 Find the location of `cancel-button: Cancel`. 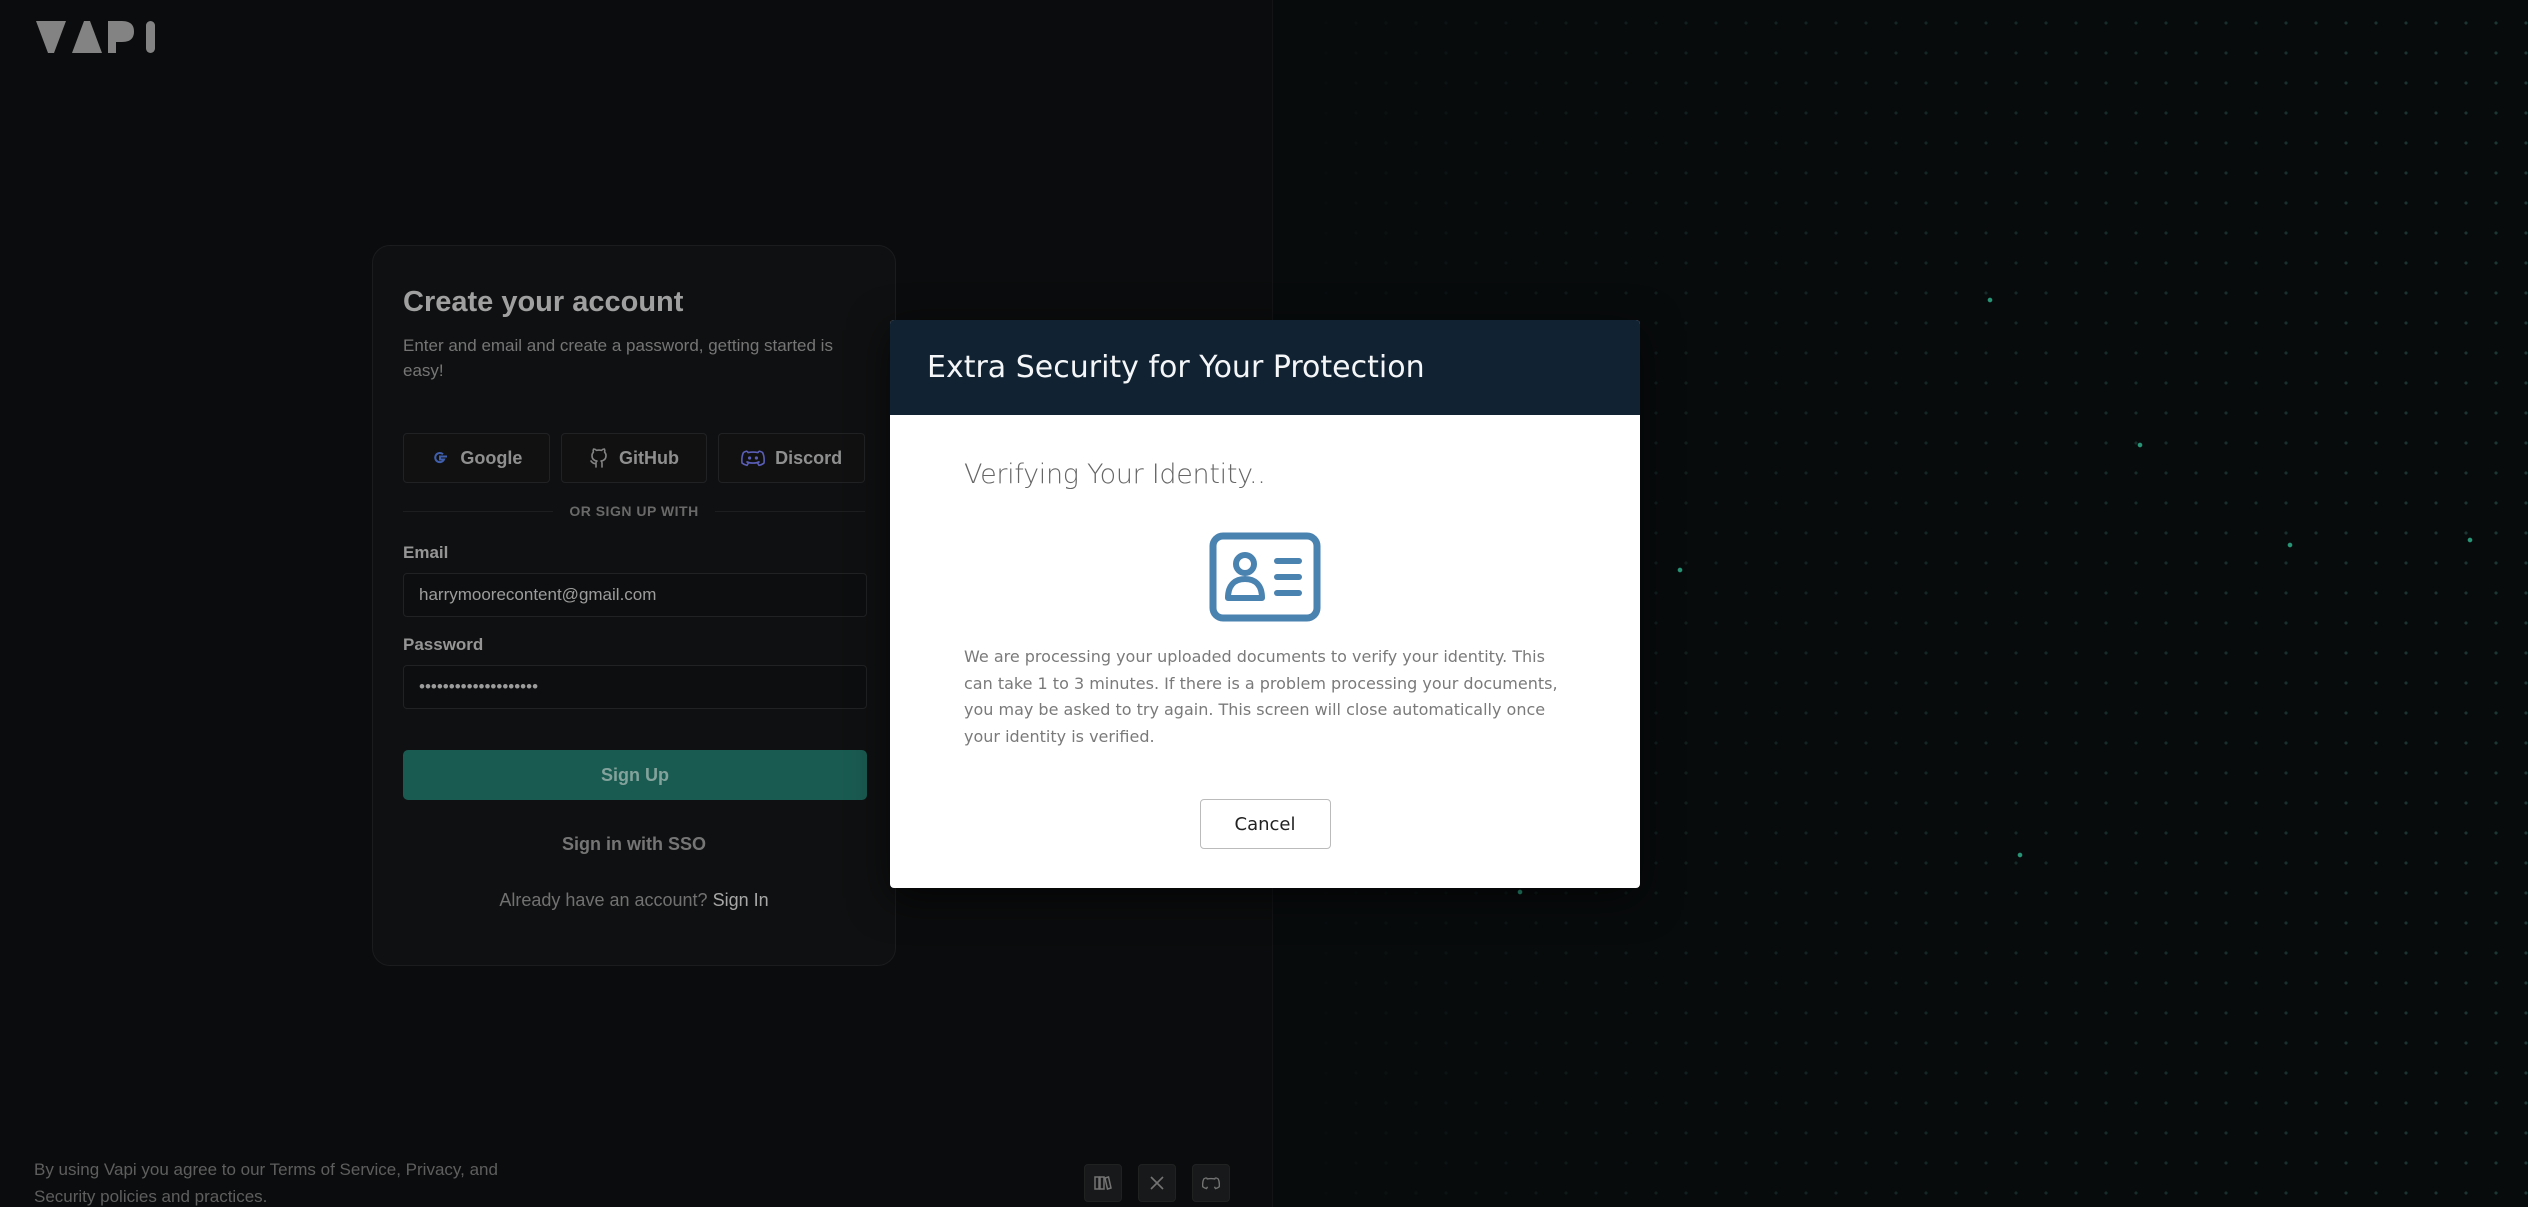

cancel-button: Cancel is located at coordinates (1265, 824).